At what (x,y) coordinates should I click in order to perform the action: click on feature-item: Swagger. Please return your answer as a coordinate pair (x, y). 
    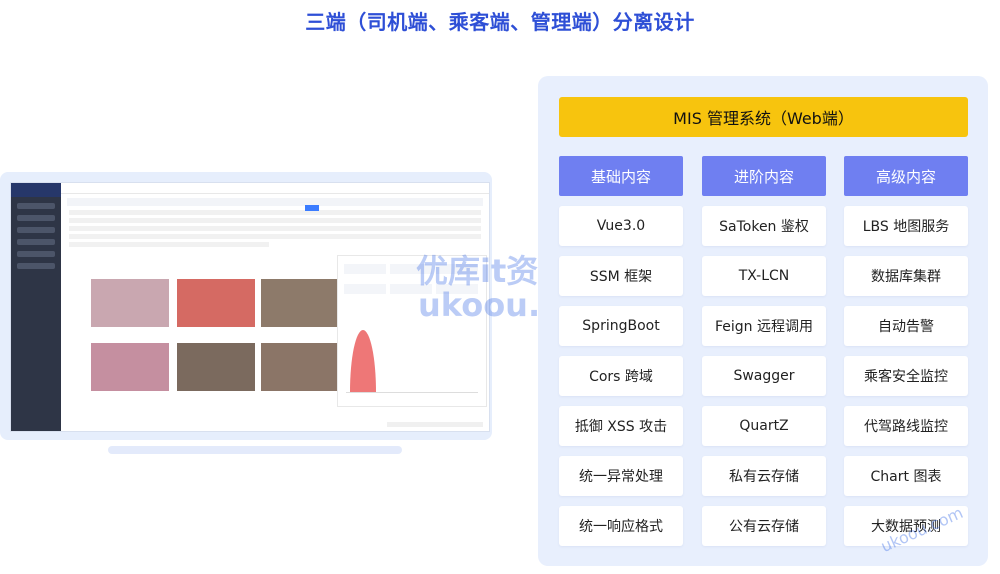
    Looking at the image, I should click on (764, 376).